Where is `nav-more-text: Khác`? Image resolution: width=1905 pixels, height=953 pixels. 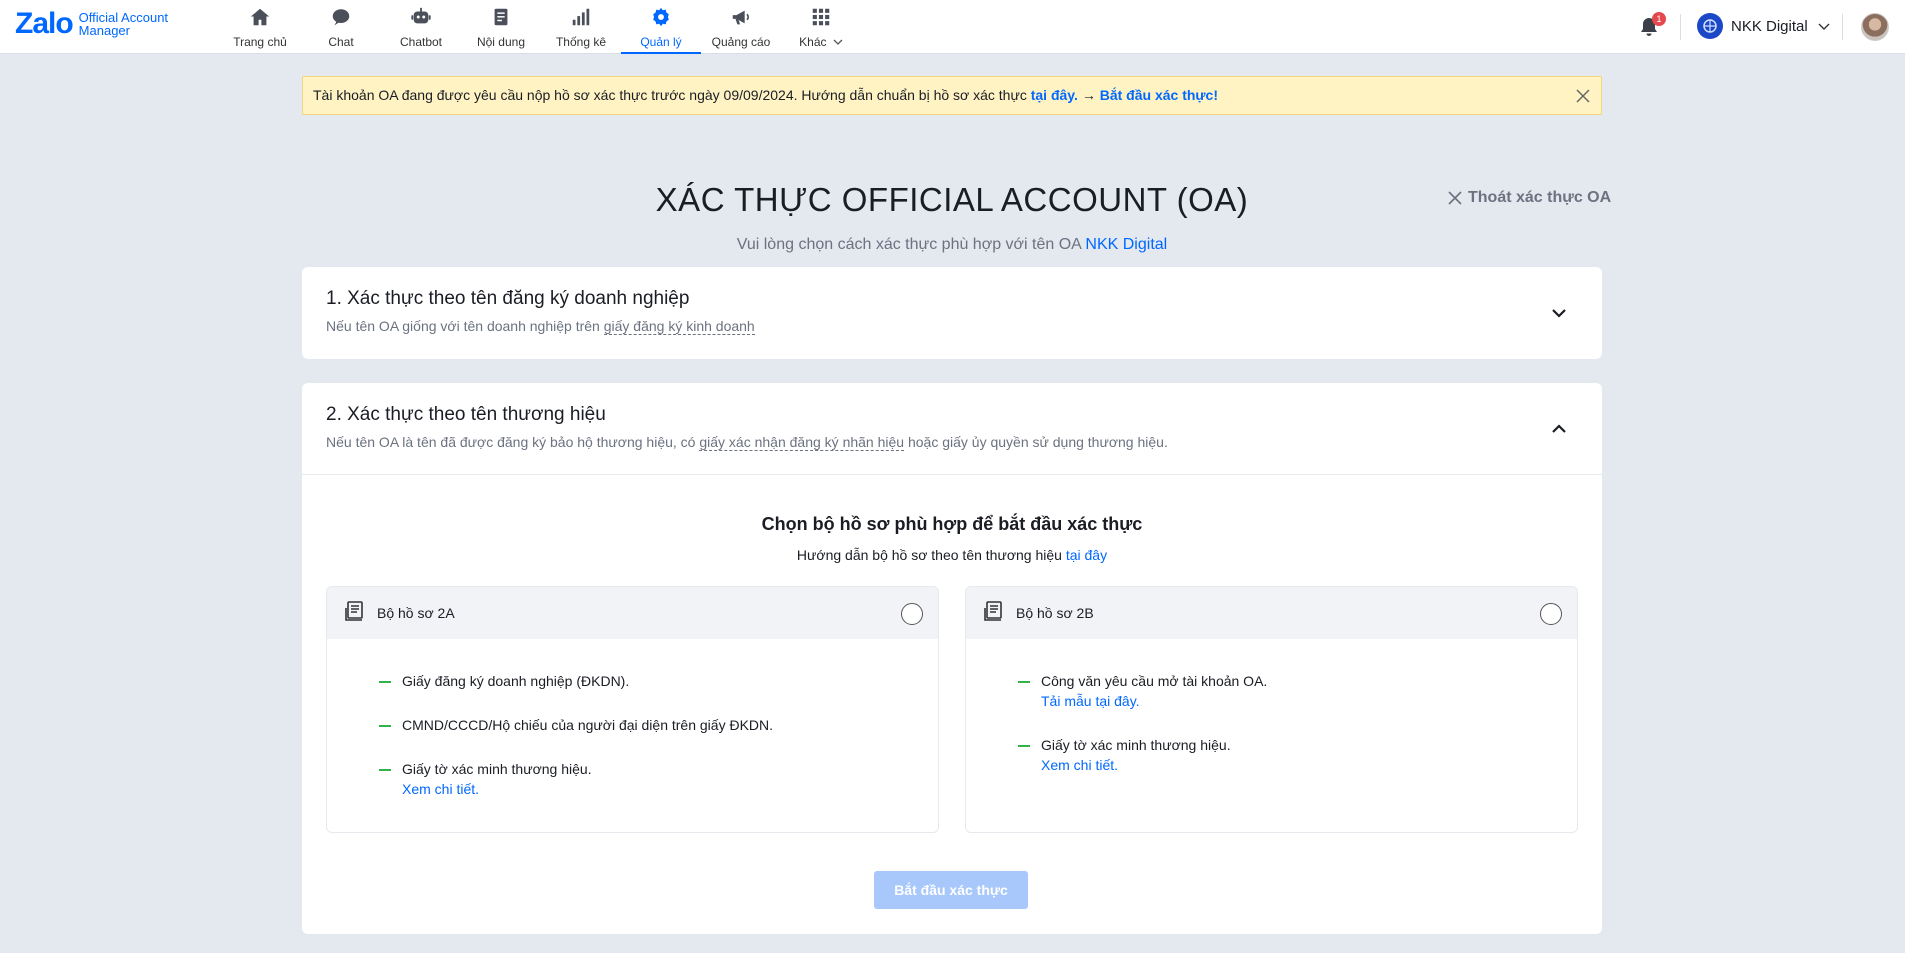 nav-more-text: Khác is located at coordinates (813, 42).